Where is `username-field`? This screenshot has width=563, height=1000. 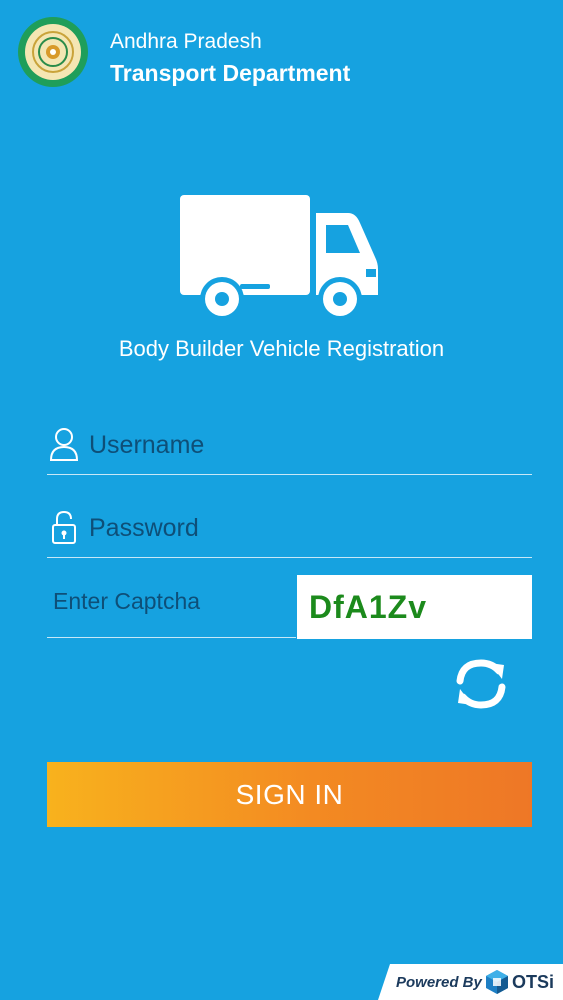
username-field is located at coordinates (289, 449).